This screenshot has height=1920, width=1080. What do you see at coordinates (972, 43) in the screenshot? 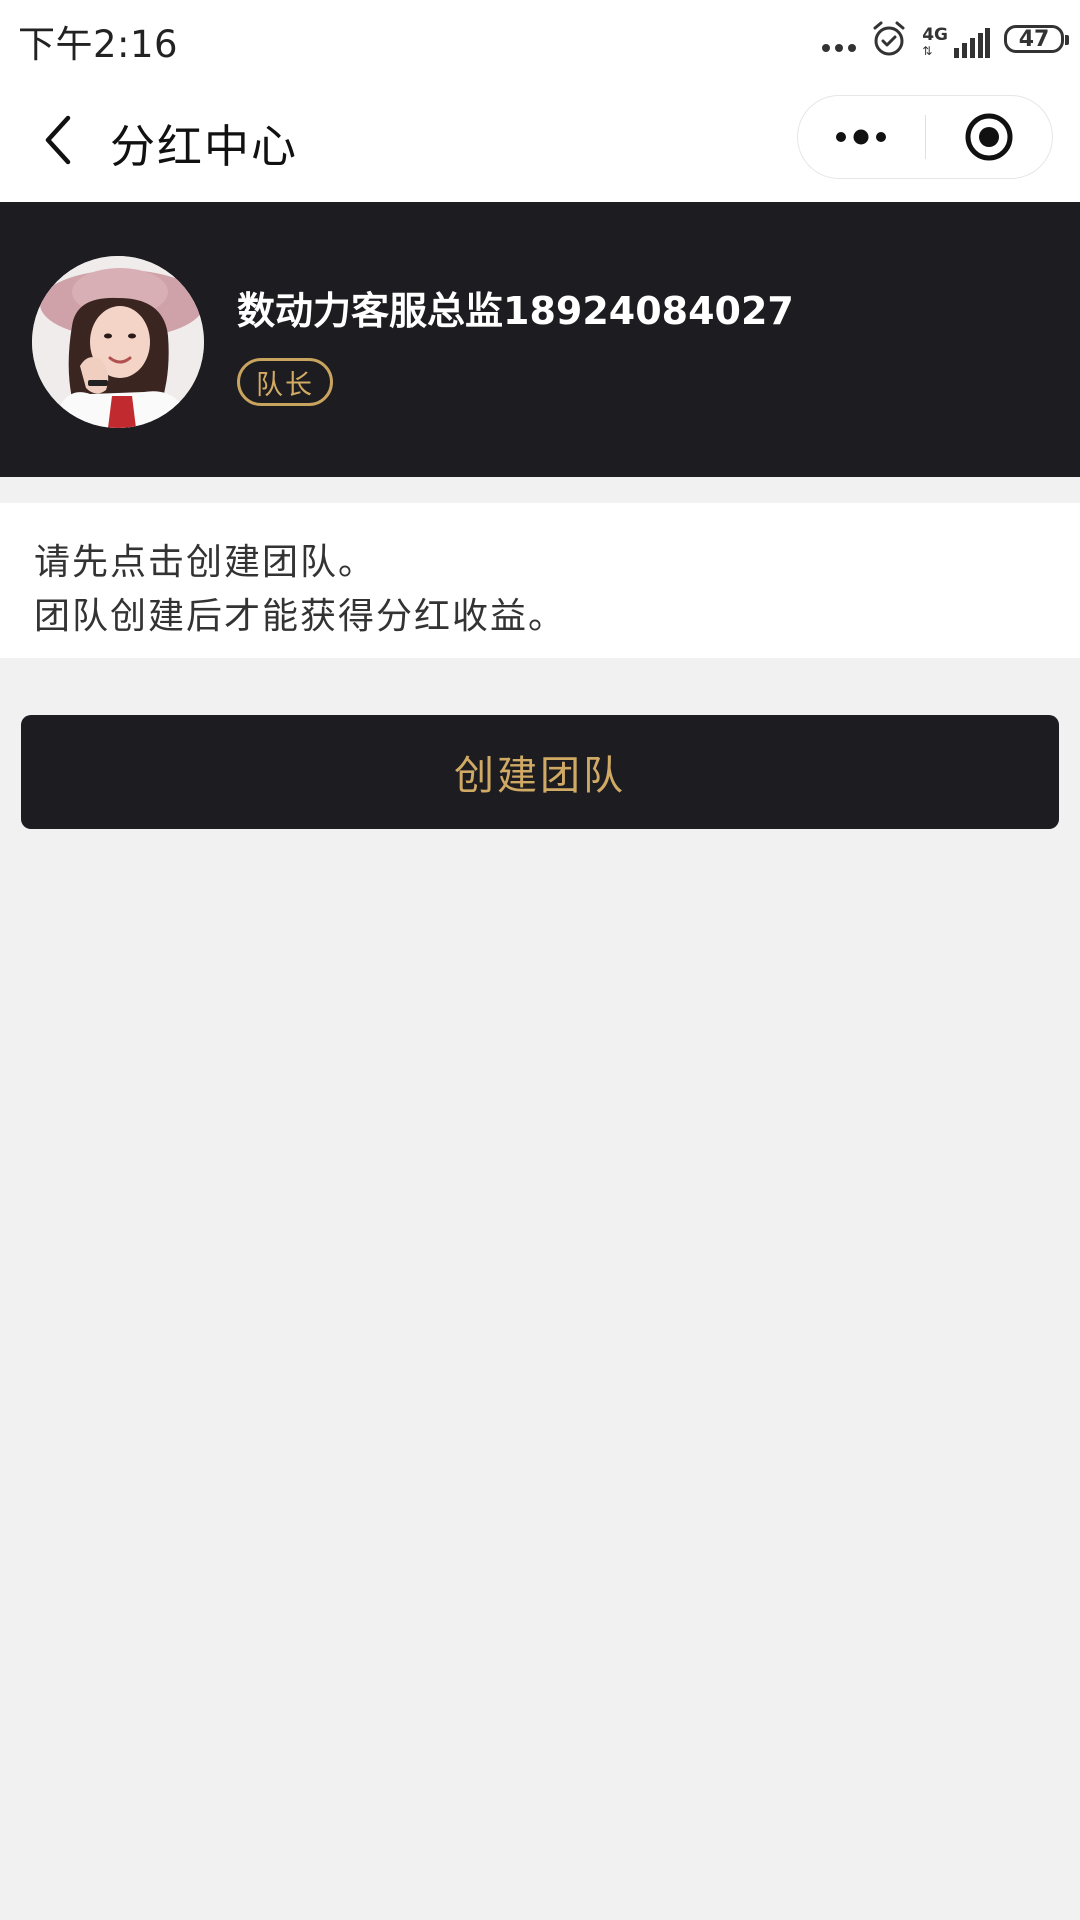
I see `signal-bars-icon` at bounding box center [972, 43].